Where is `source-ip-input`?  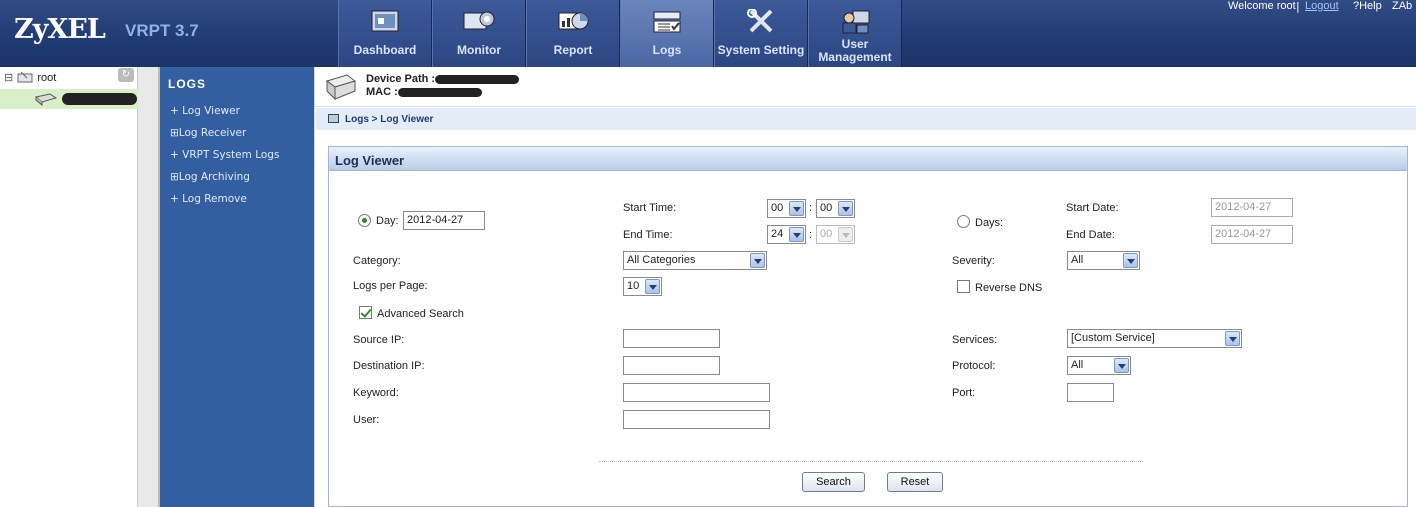 source-ip-input is located at coordinates (671, 338).